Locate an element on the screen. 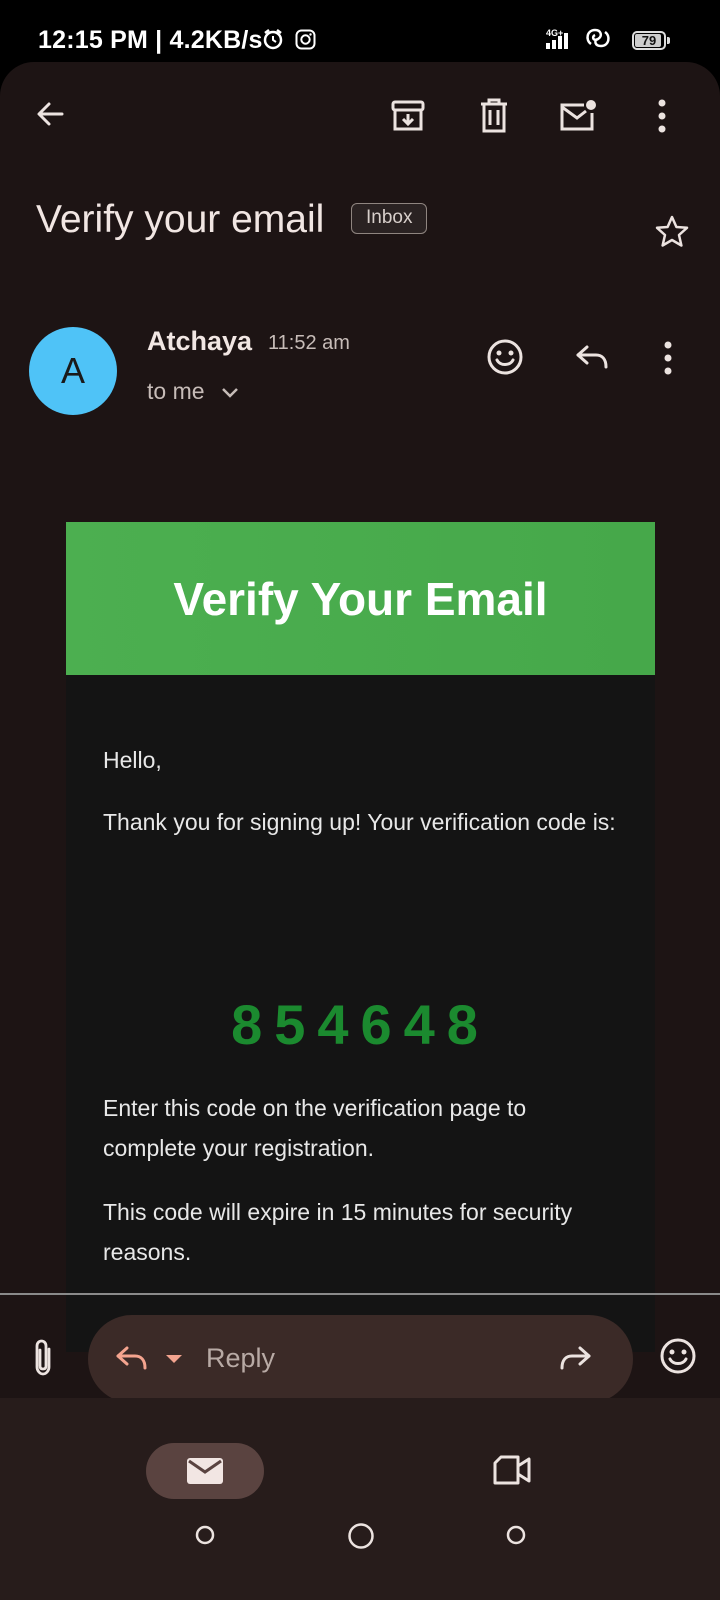 This screenshot has width=720, height=1600. chevron-down-icon is located at coordinates (230, 393).